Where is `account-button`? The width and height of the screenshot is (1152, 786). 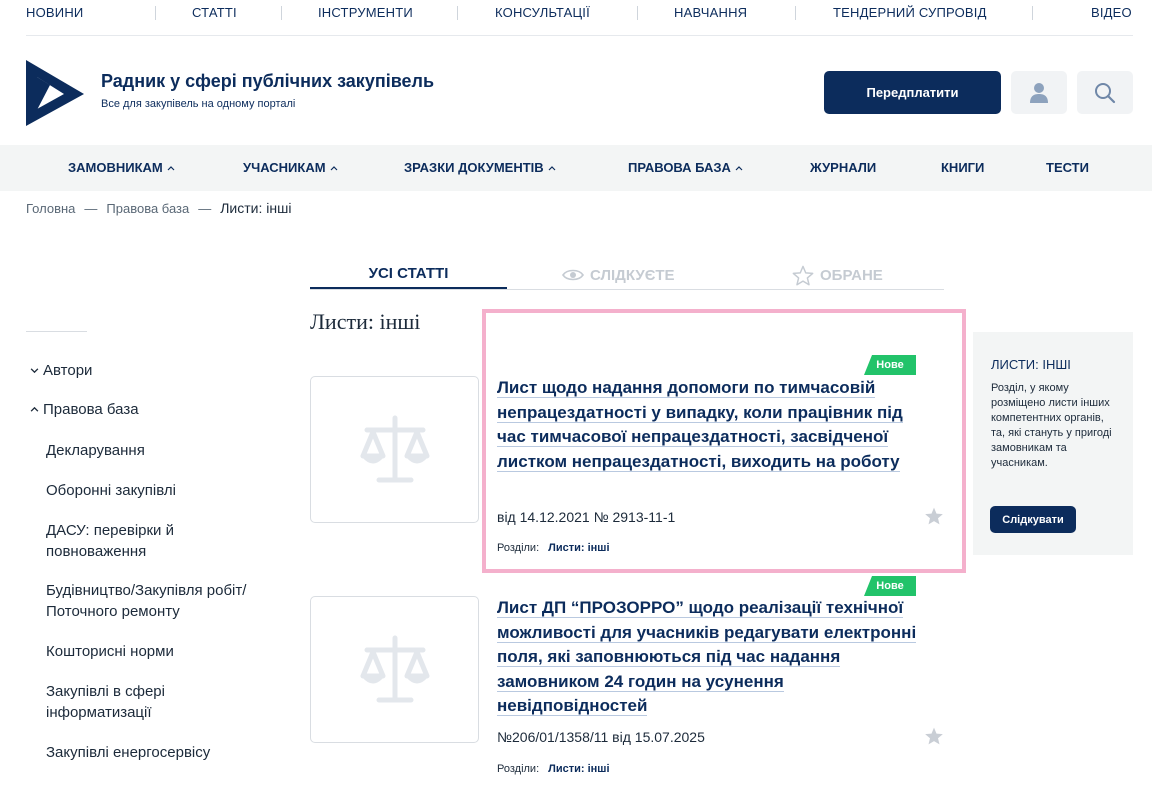
account-button is located at coordinates (1039, 92).